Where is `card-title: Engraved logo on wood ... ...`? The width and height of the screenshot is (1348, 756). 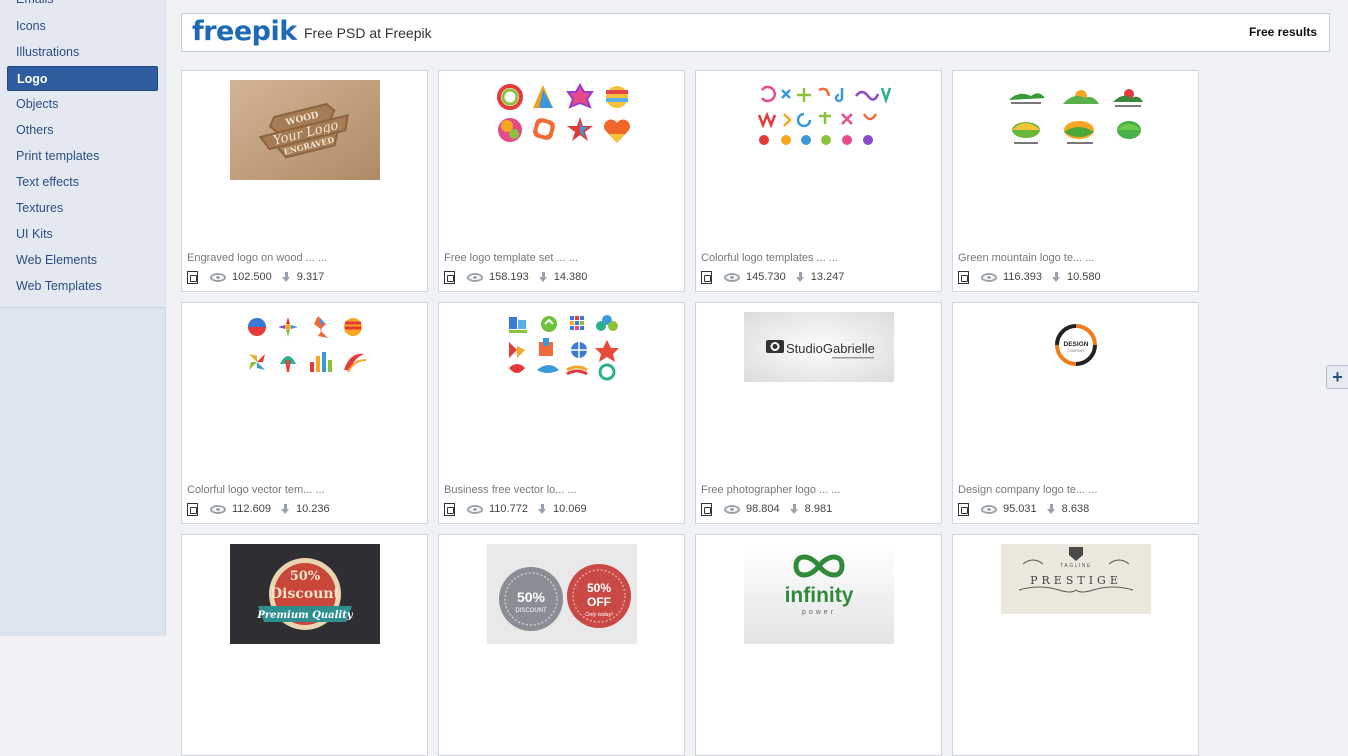 card-title: Engraved logo on wood ... ... is located at coordinates (257, 258).